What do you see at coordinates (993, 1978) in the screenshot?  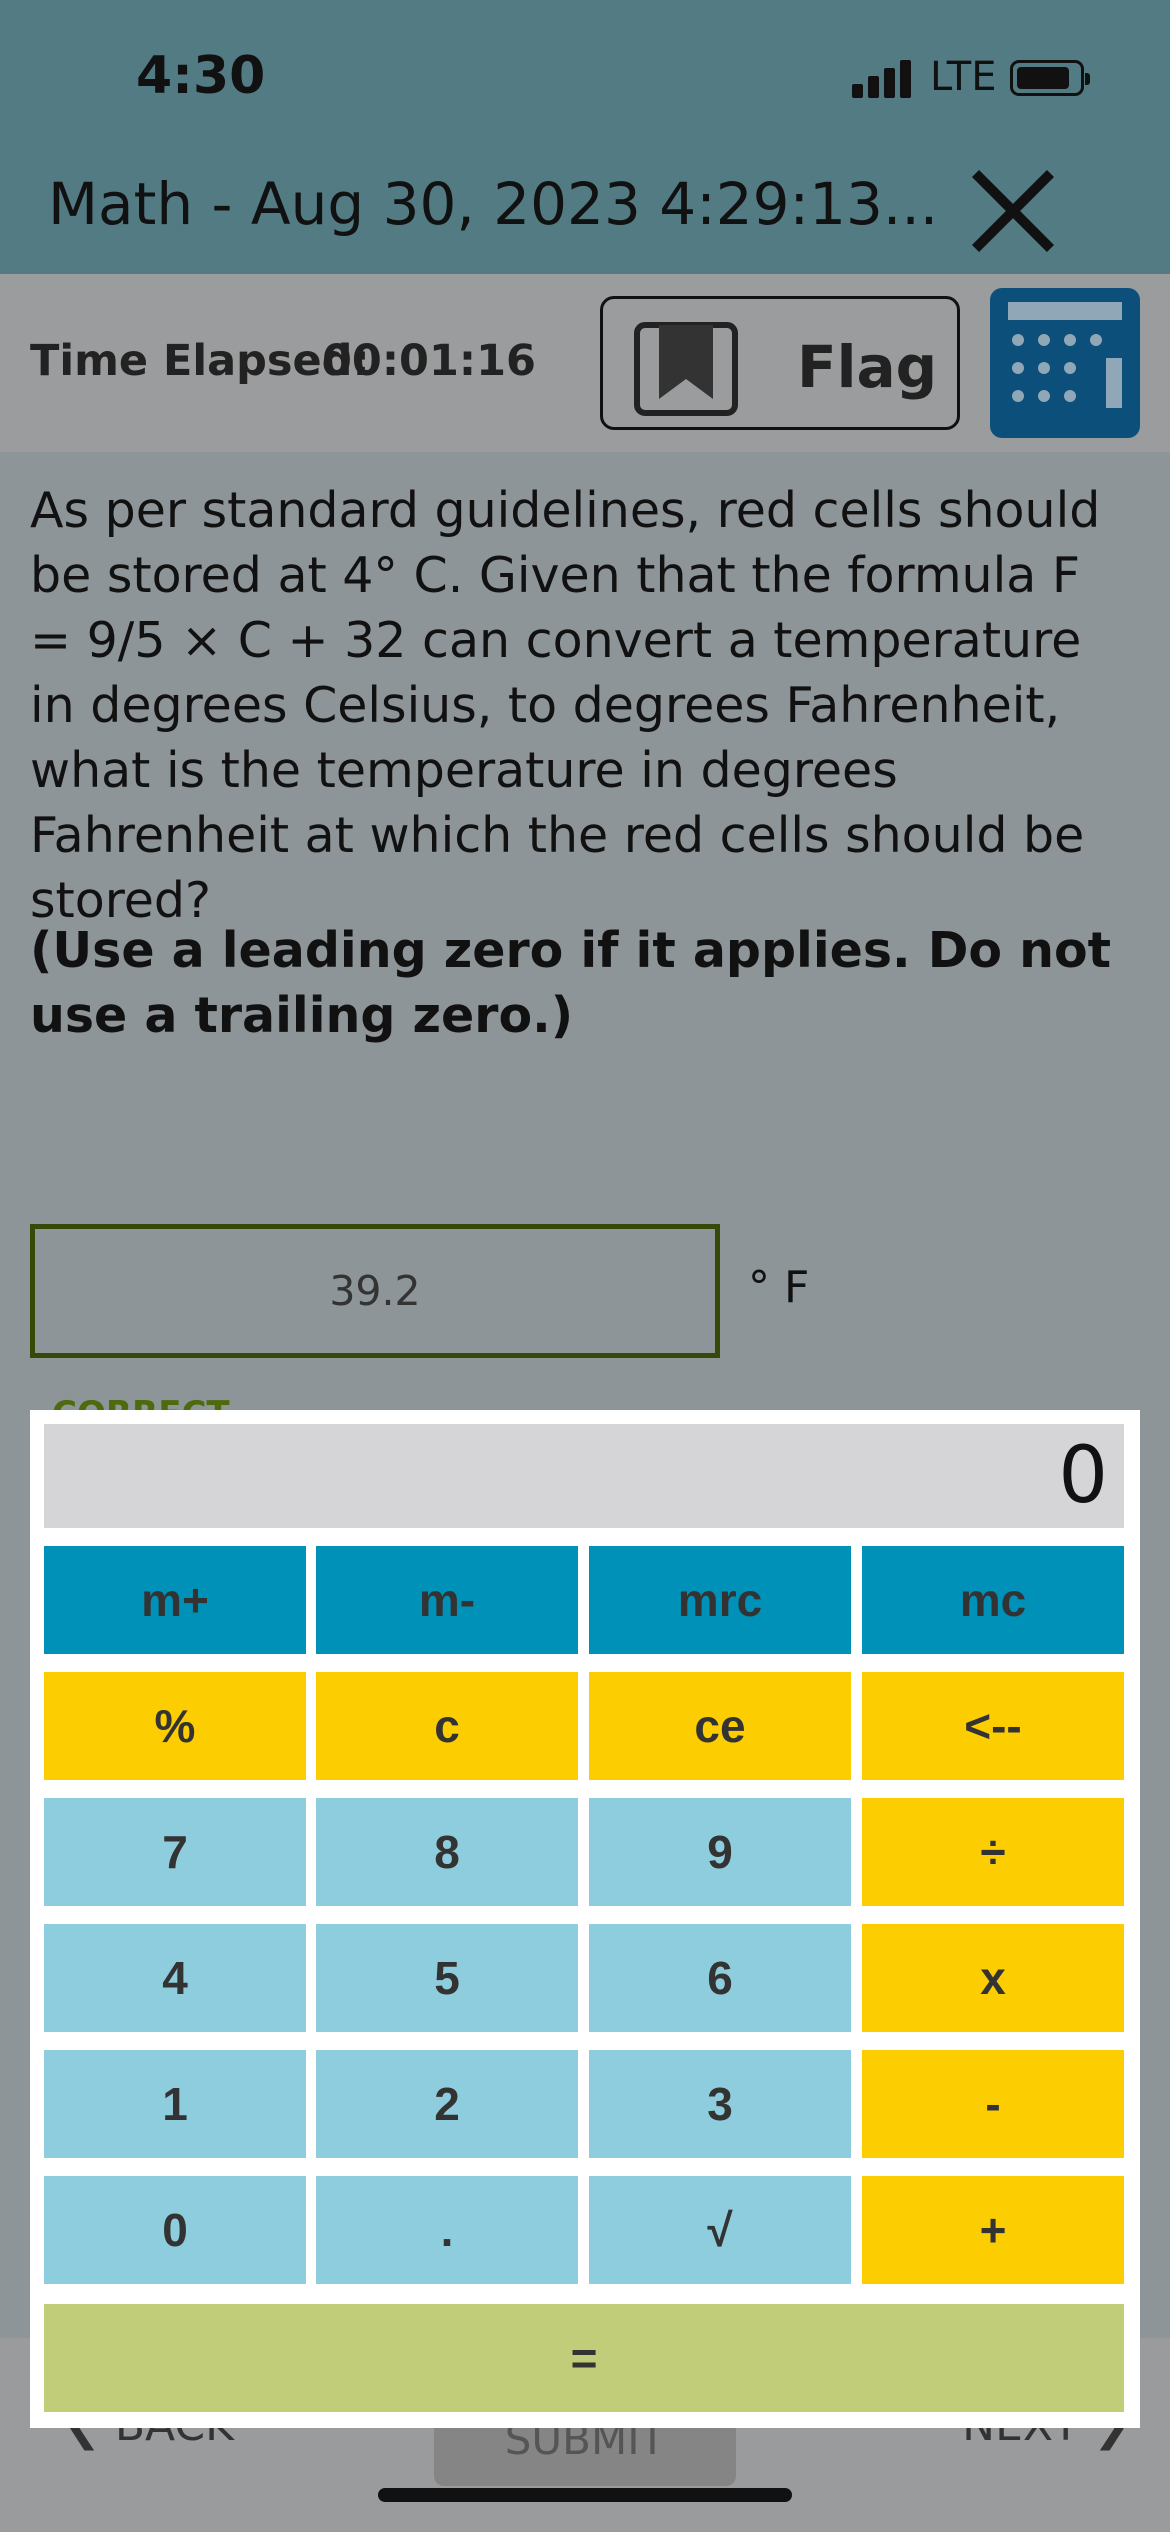 I see `key-multiply: x` at bounding box center [993, 1978].